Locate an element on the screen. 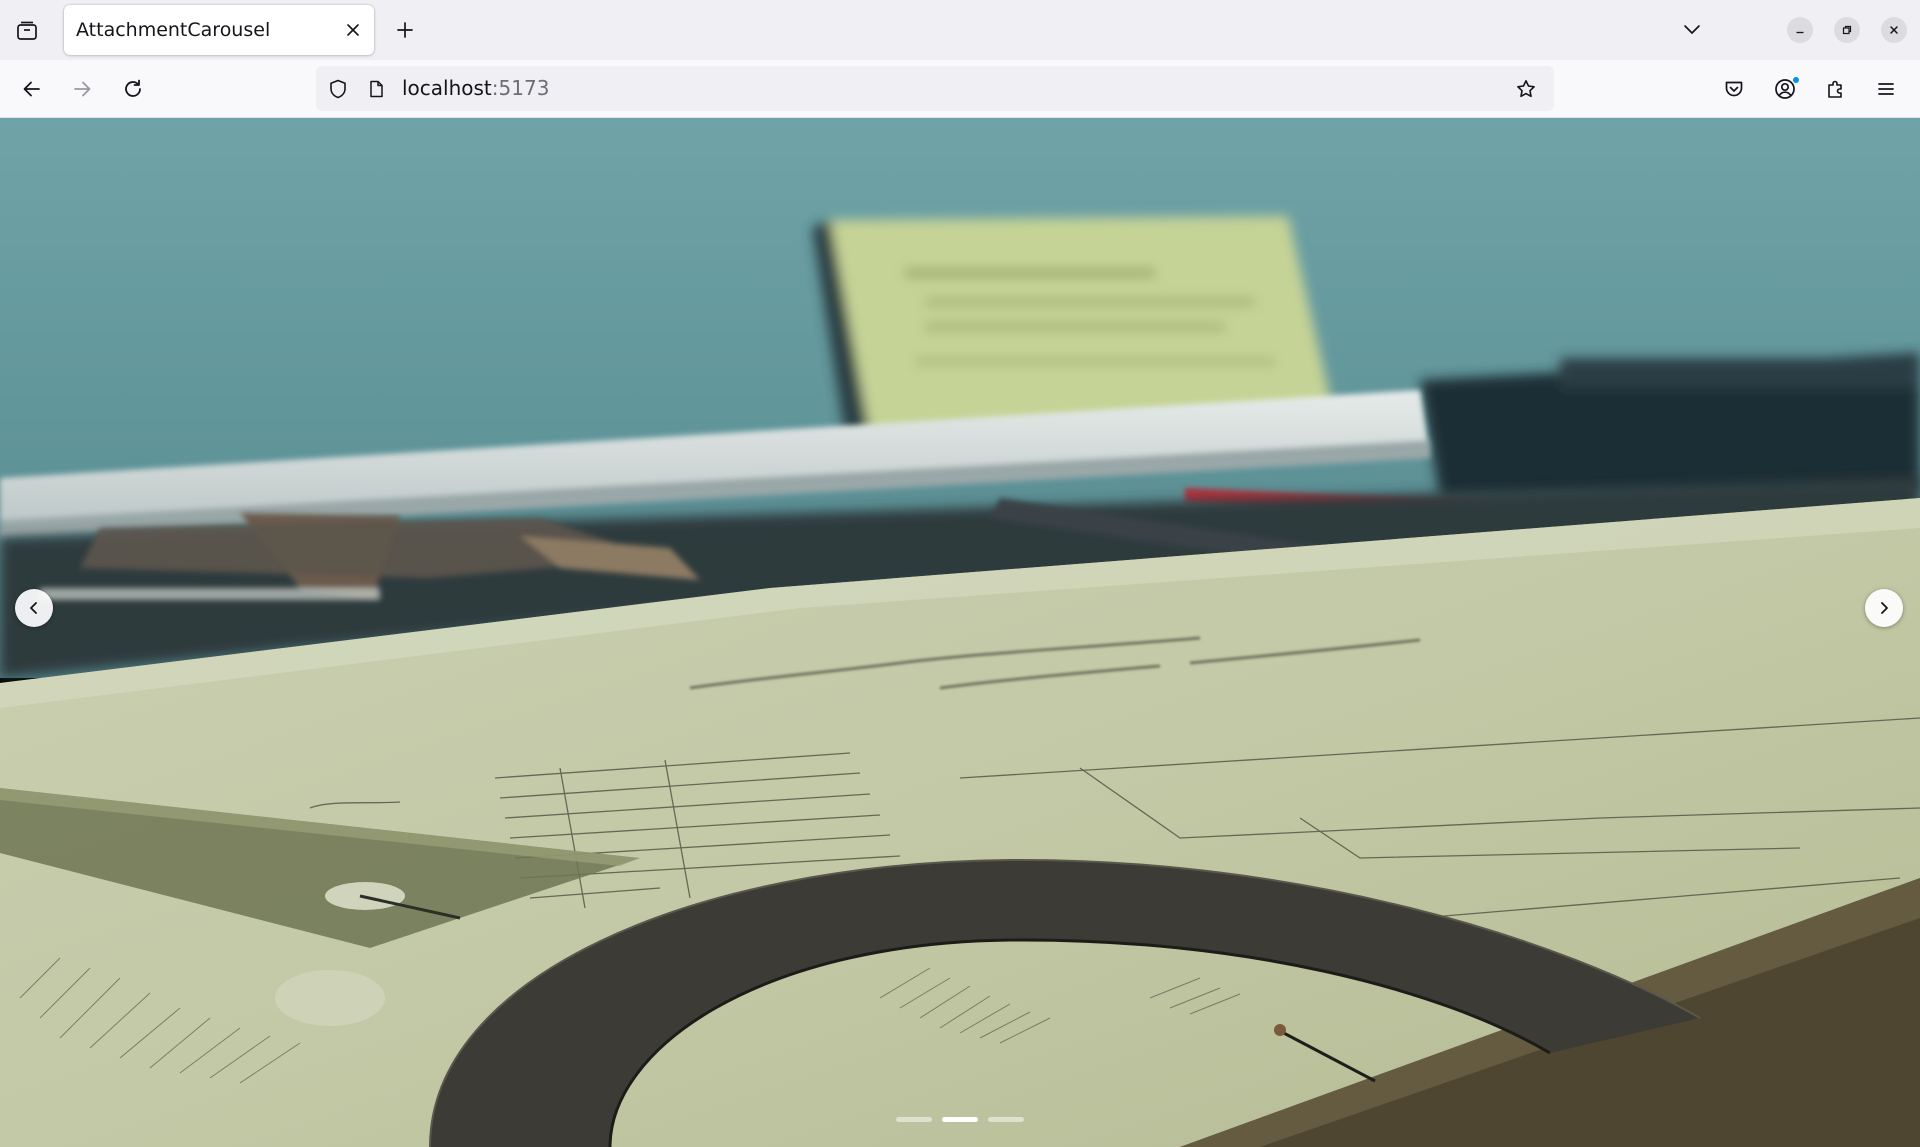 The image size is (1920, 1147). page-icon is located at coordinates (376, 89).